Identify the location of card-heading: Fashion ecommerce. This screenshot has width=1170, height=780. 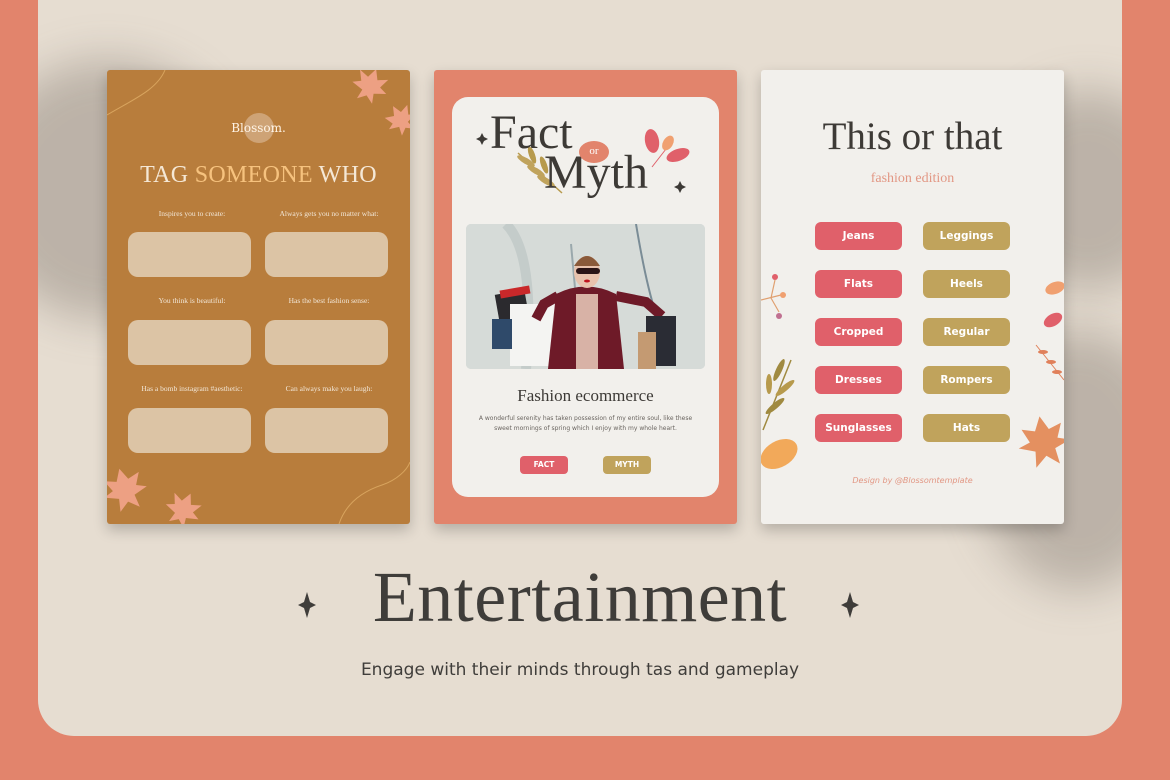
(585, 395).